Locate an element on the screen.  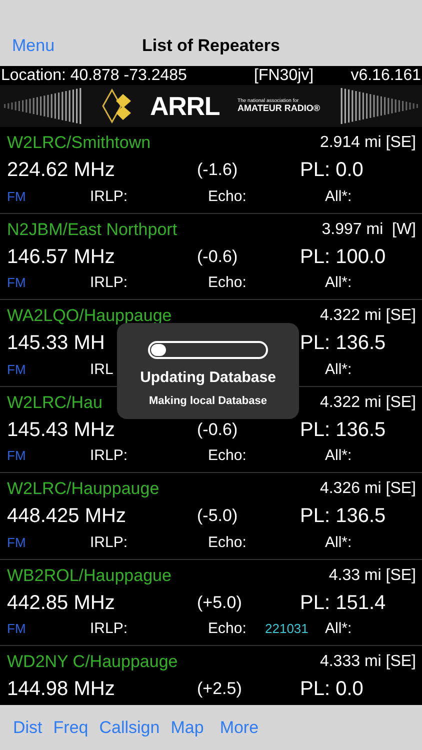
version-text: v6.16.161 is located at coordinates (385, 76).